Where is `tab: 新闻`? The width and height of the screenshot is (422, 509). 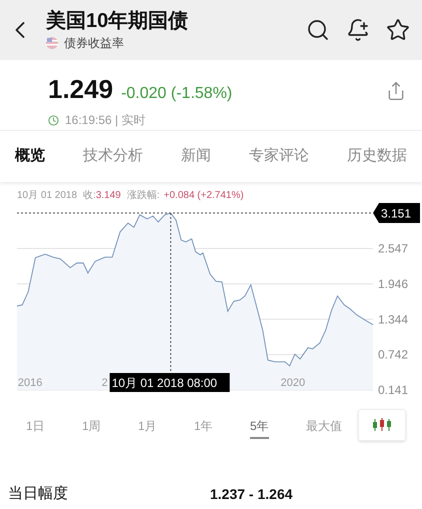
tab: 新闻 is located at coordinates (196, 156).